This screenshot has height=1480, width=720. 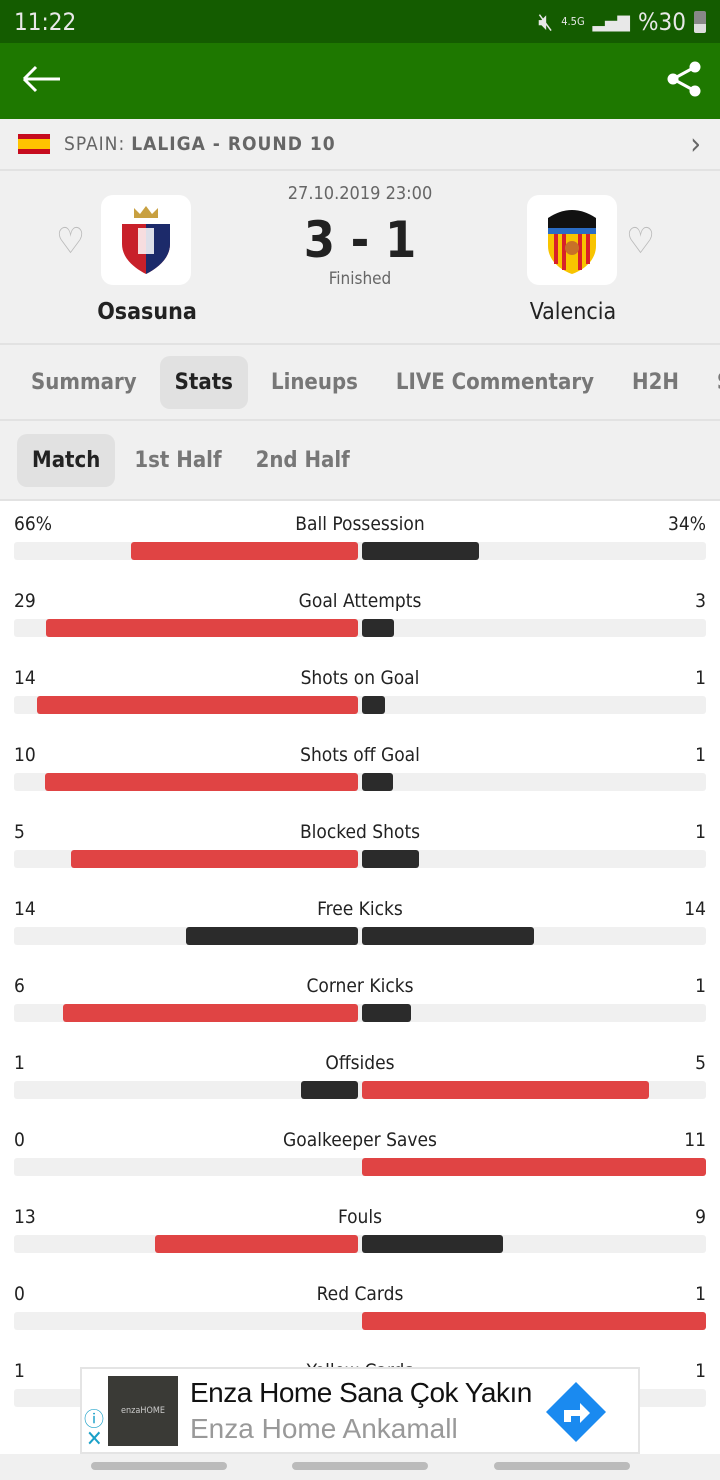 I want to click on stat-label: Fouls, so click(x=360, y=1217).